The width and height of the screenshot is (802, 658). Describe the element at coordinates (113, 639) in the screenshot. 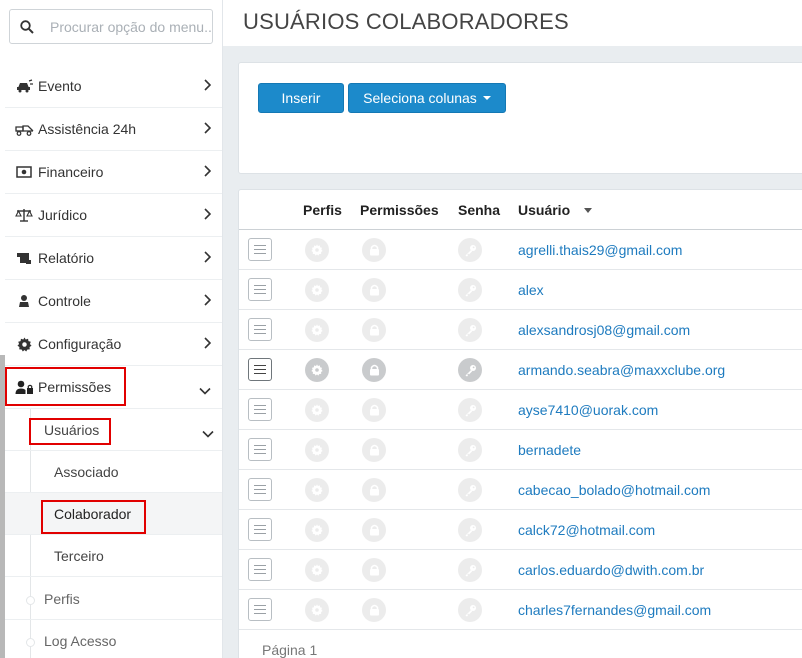

I see `sidebar-item-log-acesso: Log Acesso` at that location.